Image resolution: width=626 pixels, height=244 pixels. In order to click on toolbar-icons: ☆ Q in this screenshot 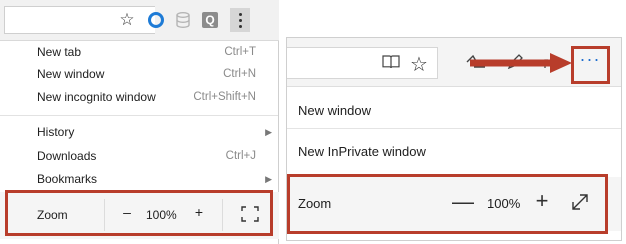, I will do `click(184, 20)`.